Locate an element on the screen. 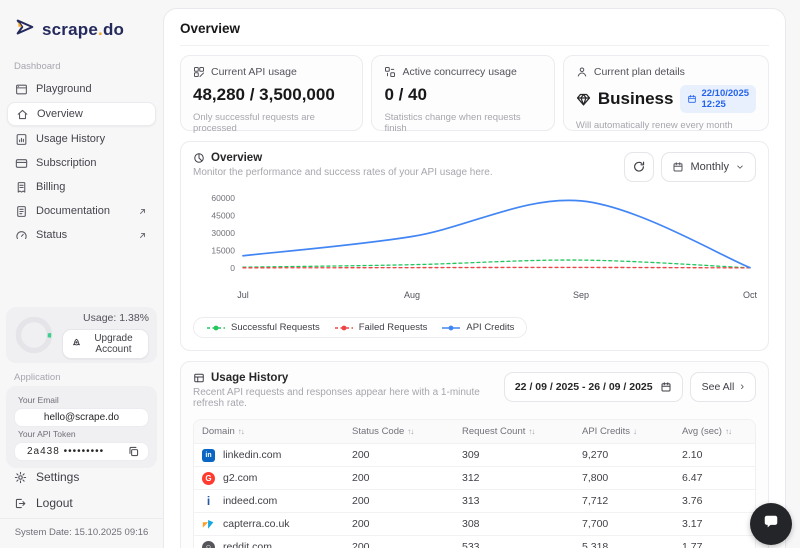  chevron-right-icon: › is located at coordinates (742, 387).